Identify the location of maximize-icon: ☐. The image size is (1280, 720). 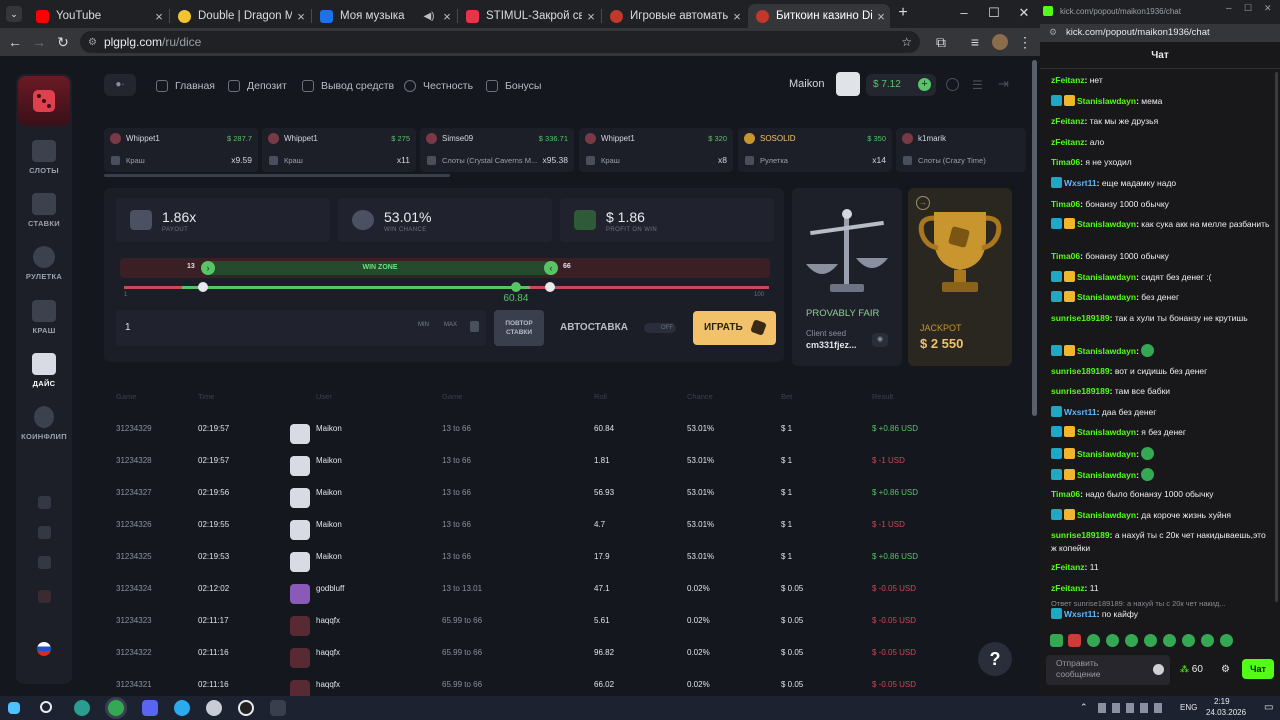
(1248, 8).